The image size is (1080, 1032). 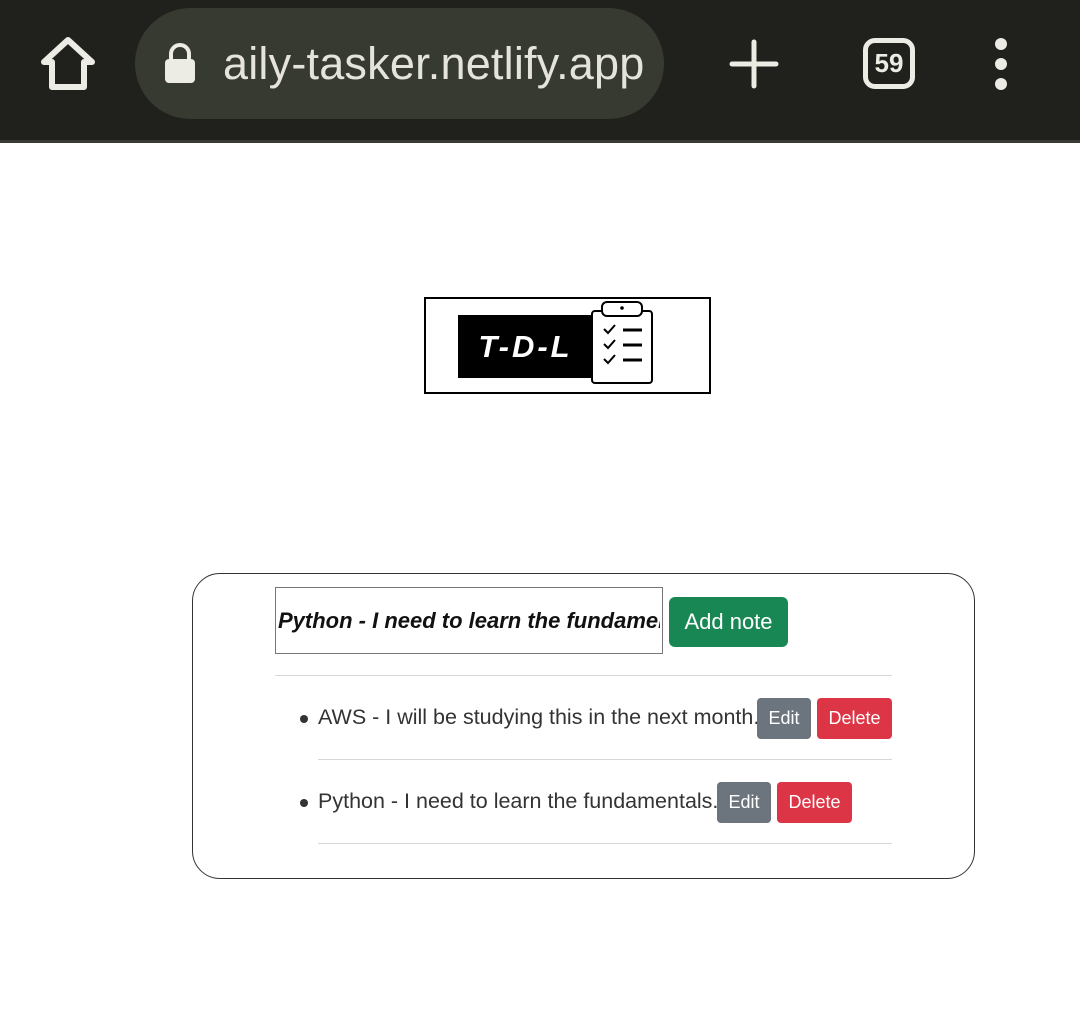 I want to click on app-logo: T-D-L, so click(x=567, y=345).